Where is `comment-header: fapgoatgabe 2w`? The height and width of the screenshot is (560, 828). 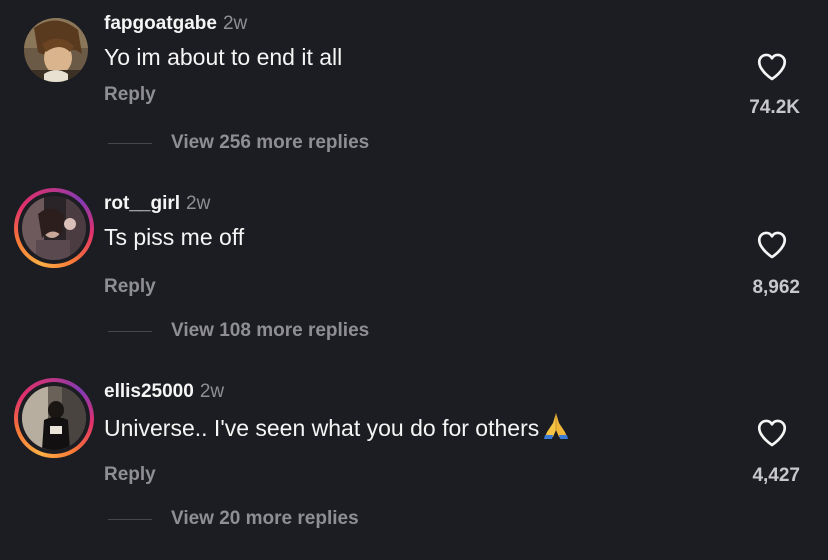
comment-header: fapgoatgabe 2w is located at coordinates (175, 24).